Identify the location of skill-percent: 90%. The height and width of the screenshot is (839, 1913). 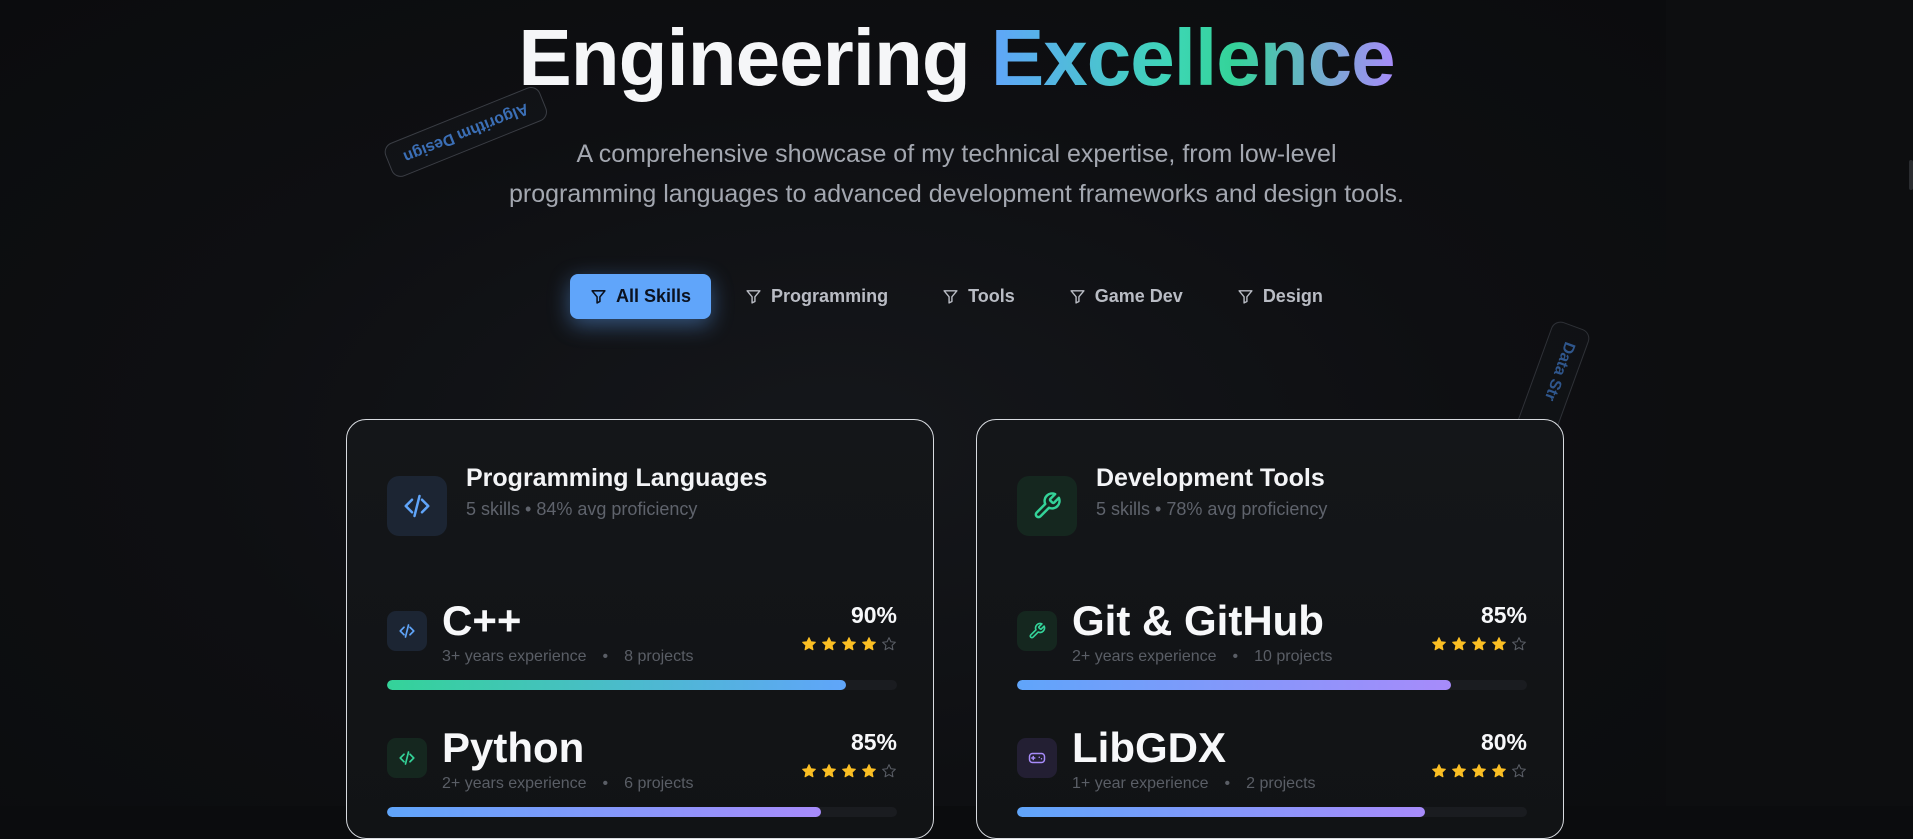
(873, 615).